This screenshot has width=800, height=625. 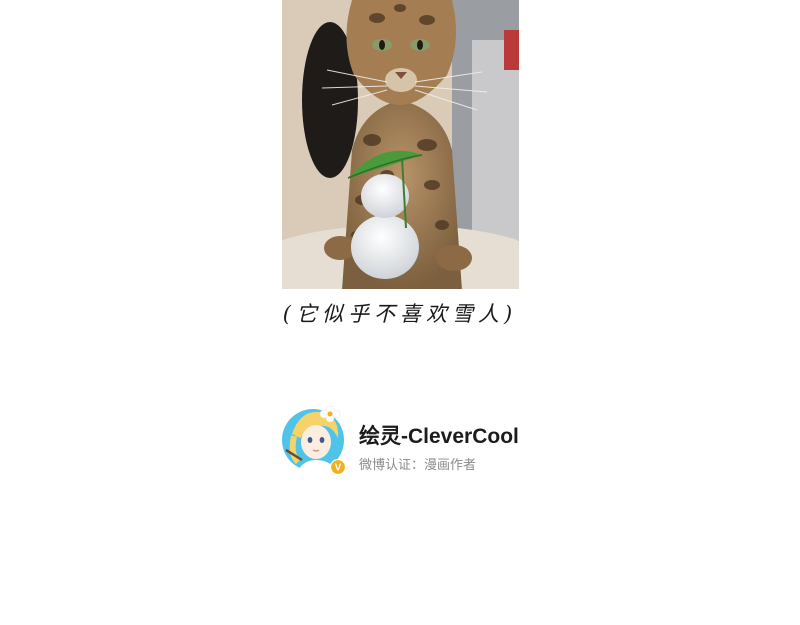 I want to click on author-verification: 微博认证：漫画作者, so click(x=418, y=464).